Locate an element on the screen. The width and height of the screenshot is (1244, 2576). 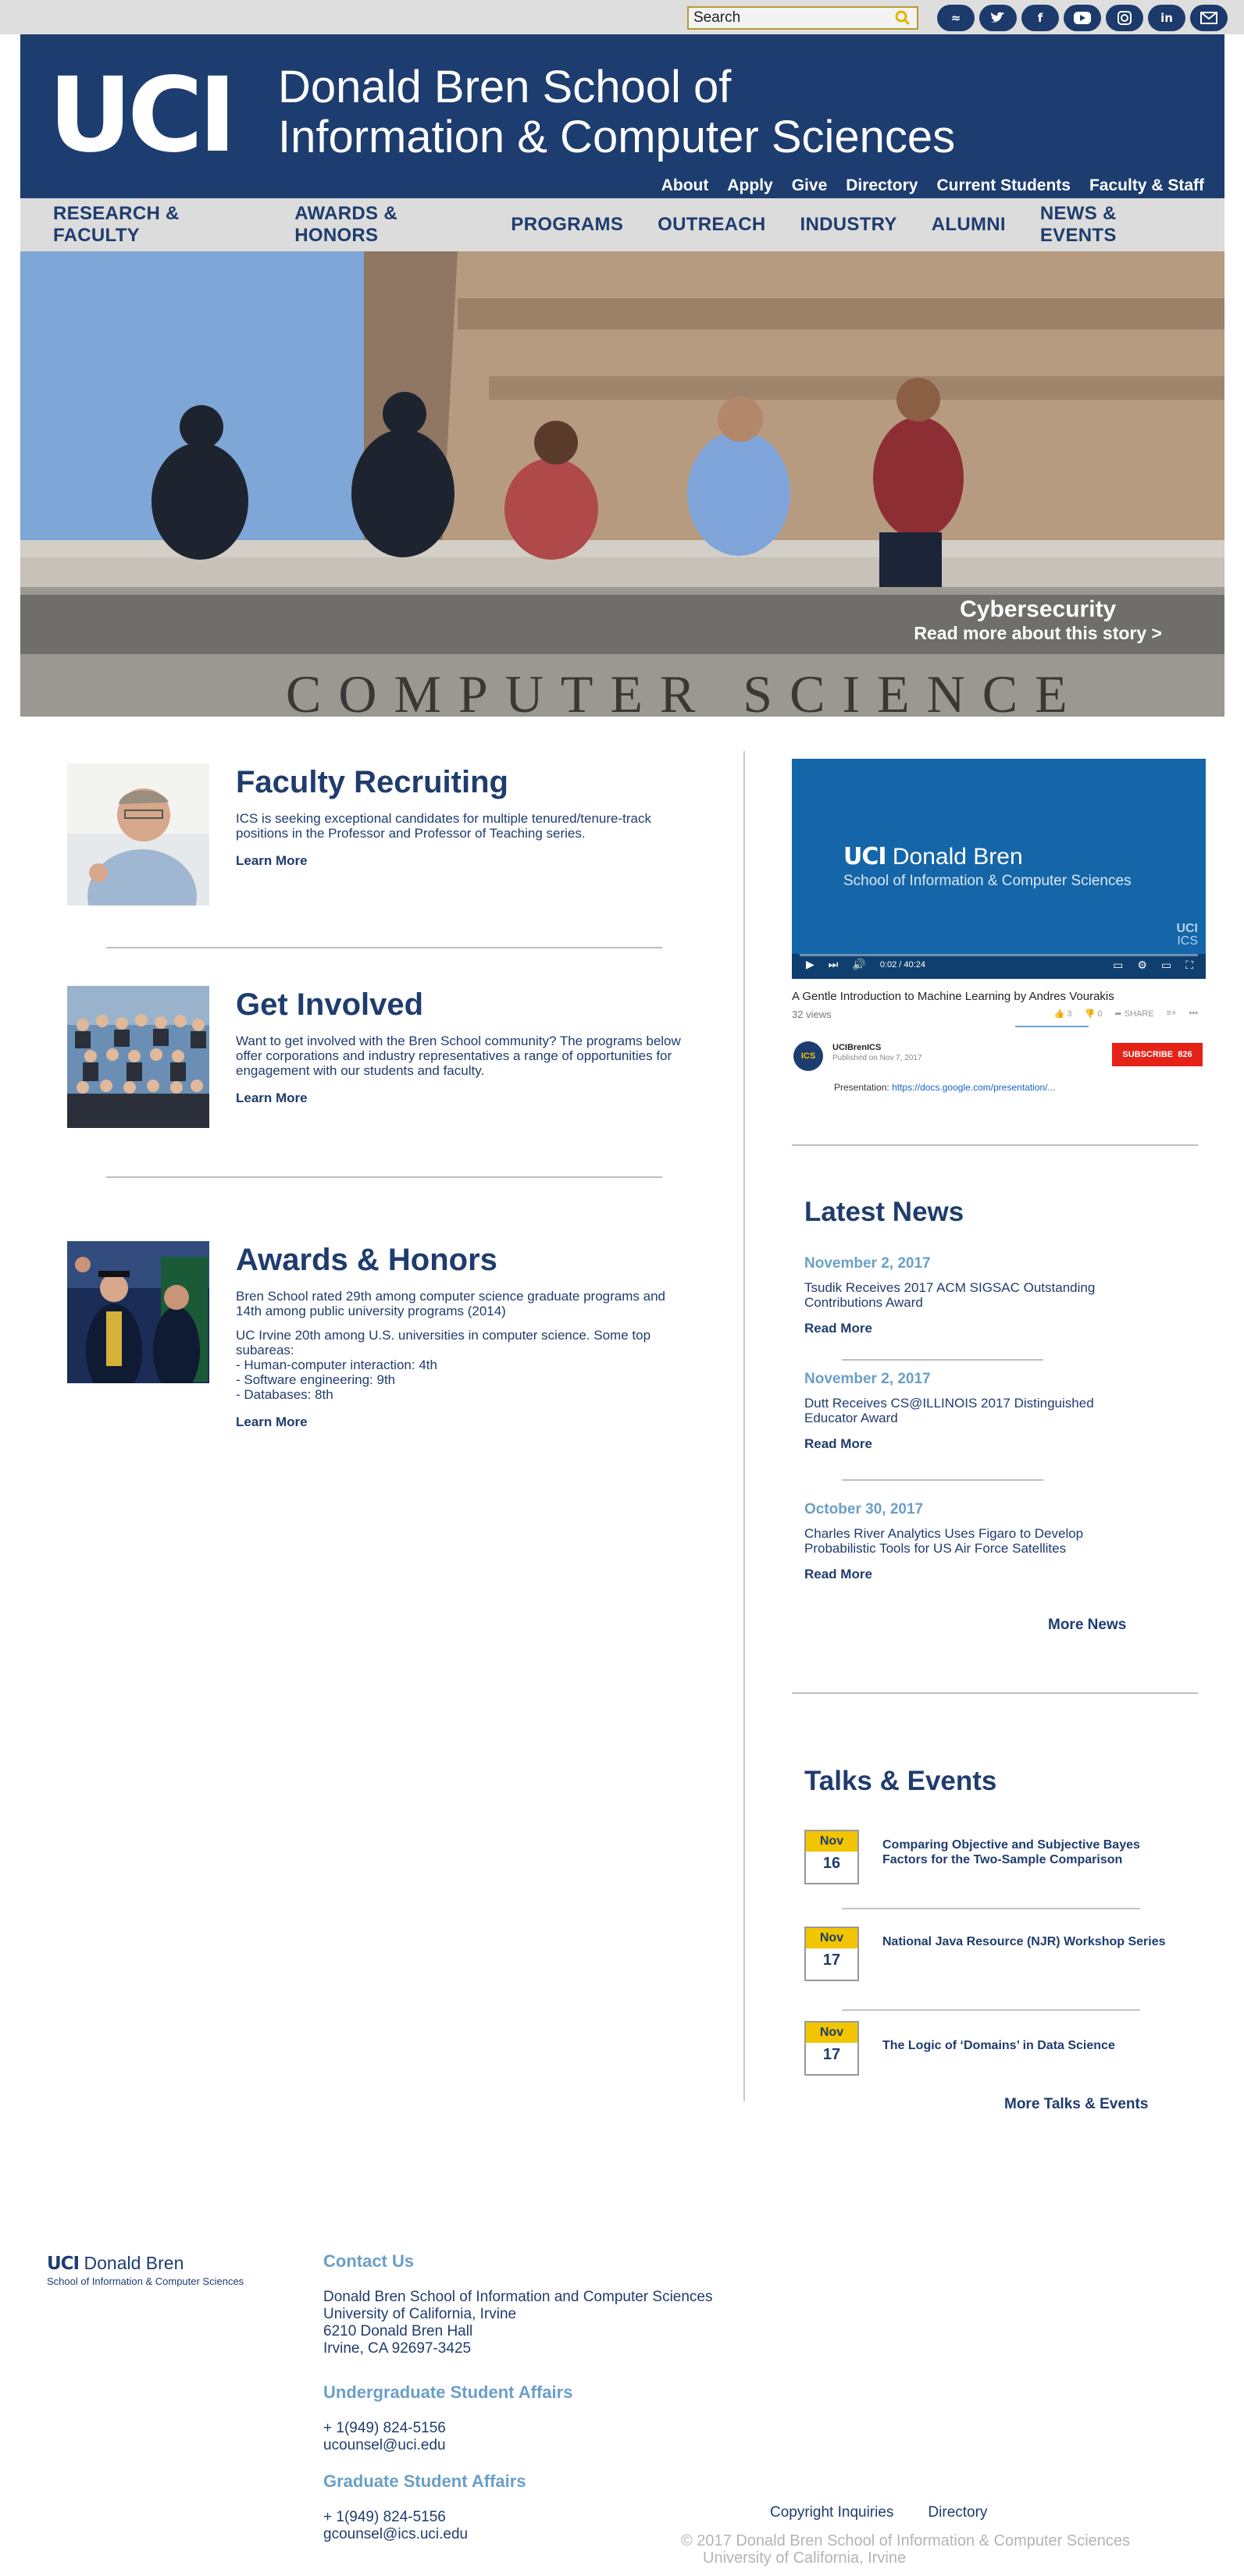
channel-avatar: ICS is located at coordinates (808, 1056).